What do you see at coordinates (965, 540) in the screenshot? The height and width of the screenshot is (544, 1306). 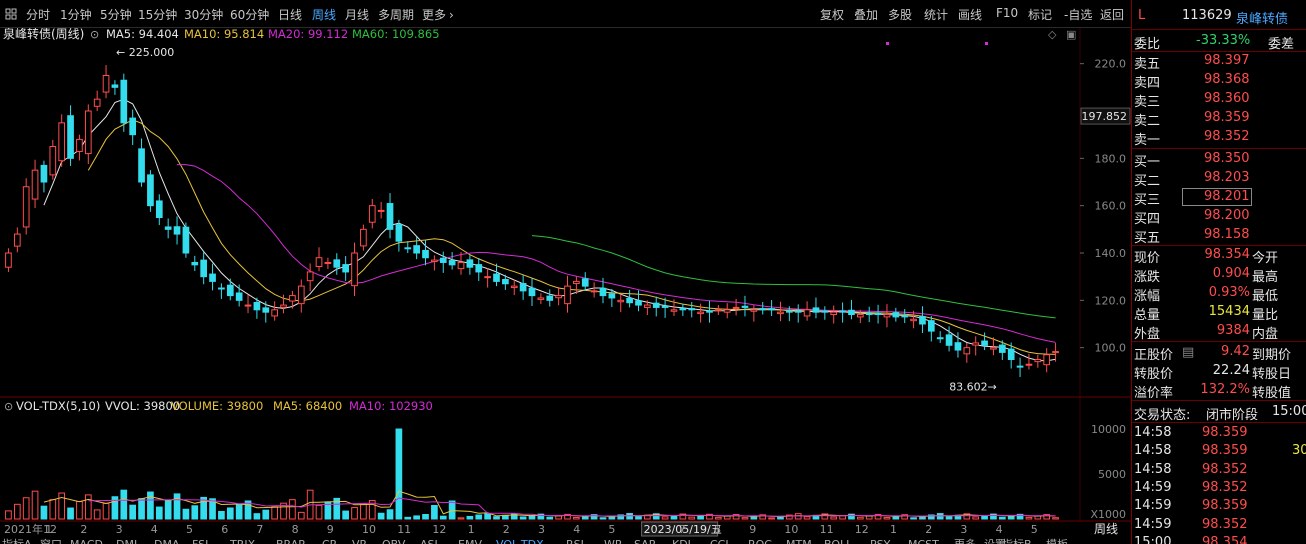 I see `indicator-tab-24: 更多` at bounding box center [965, 540].